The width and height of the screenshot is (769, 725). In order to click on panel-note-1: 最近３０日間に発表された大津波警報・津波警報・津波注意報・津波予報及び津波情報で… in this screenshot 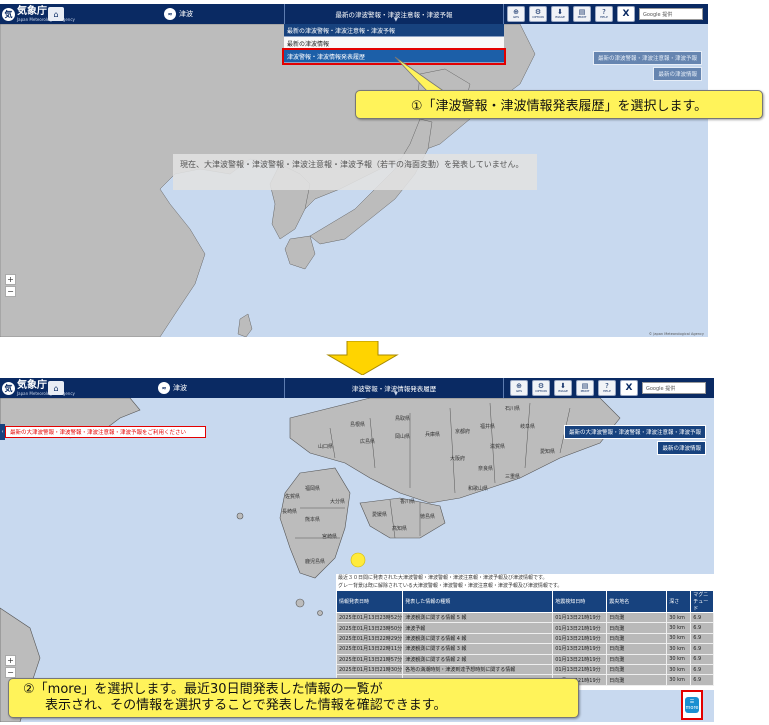, I will do `click(443, 578)`.